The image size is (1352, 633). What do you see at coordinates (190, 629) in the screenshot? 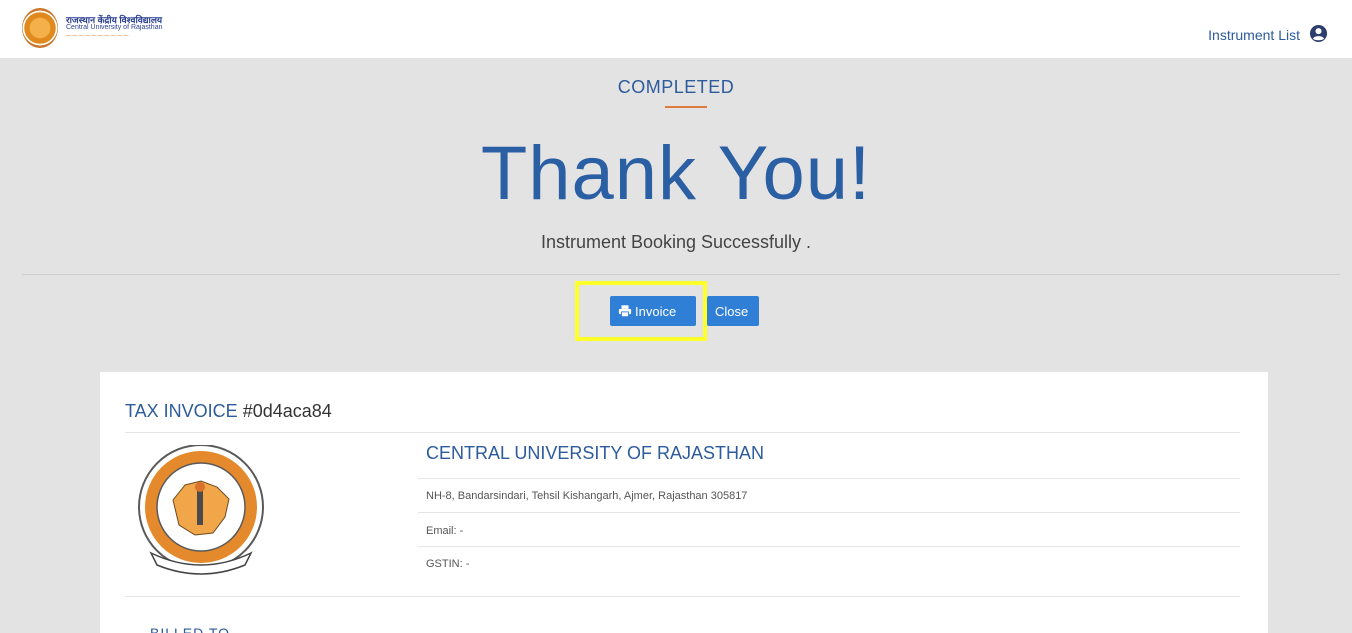
I see `billed-to-heading: BILLED TO` at bounding box center [190, 629].